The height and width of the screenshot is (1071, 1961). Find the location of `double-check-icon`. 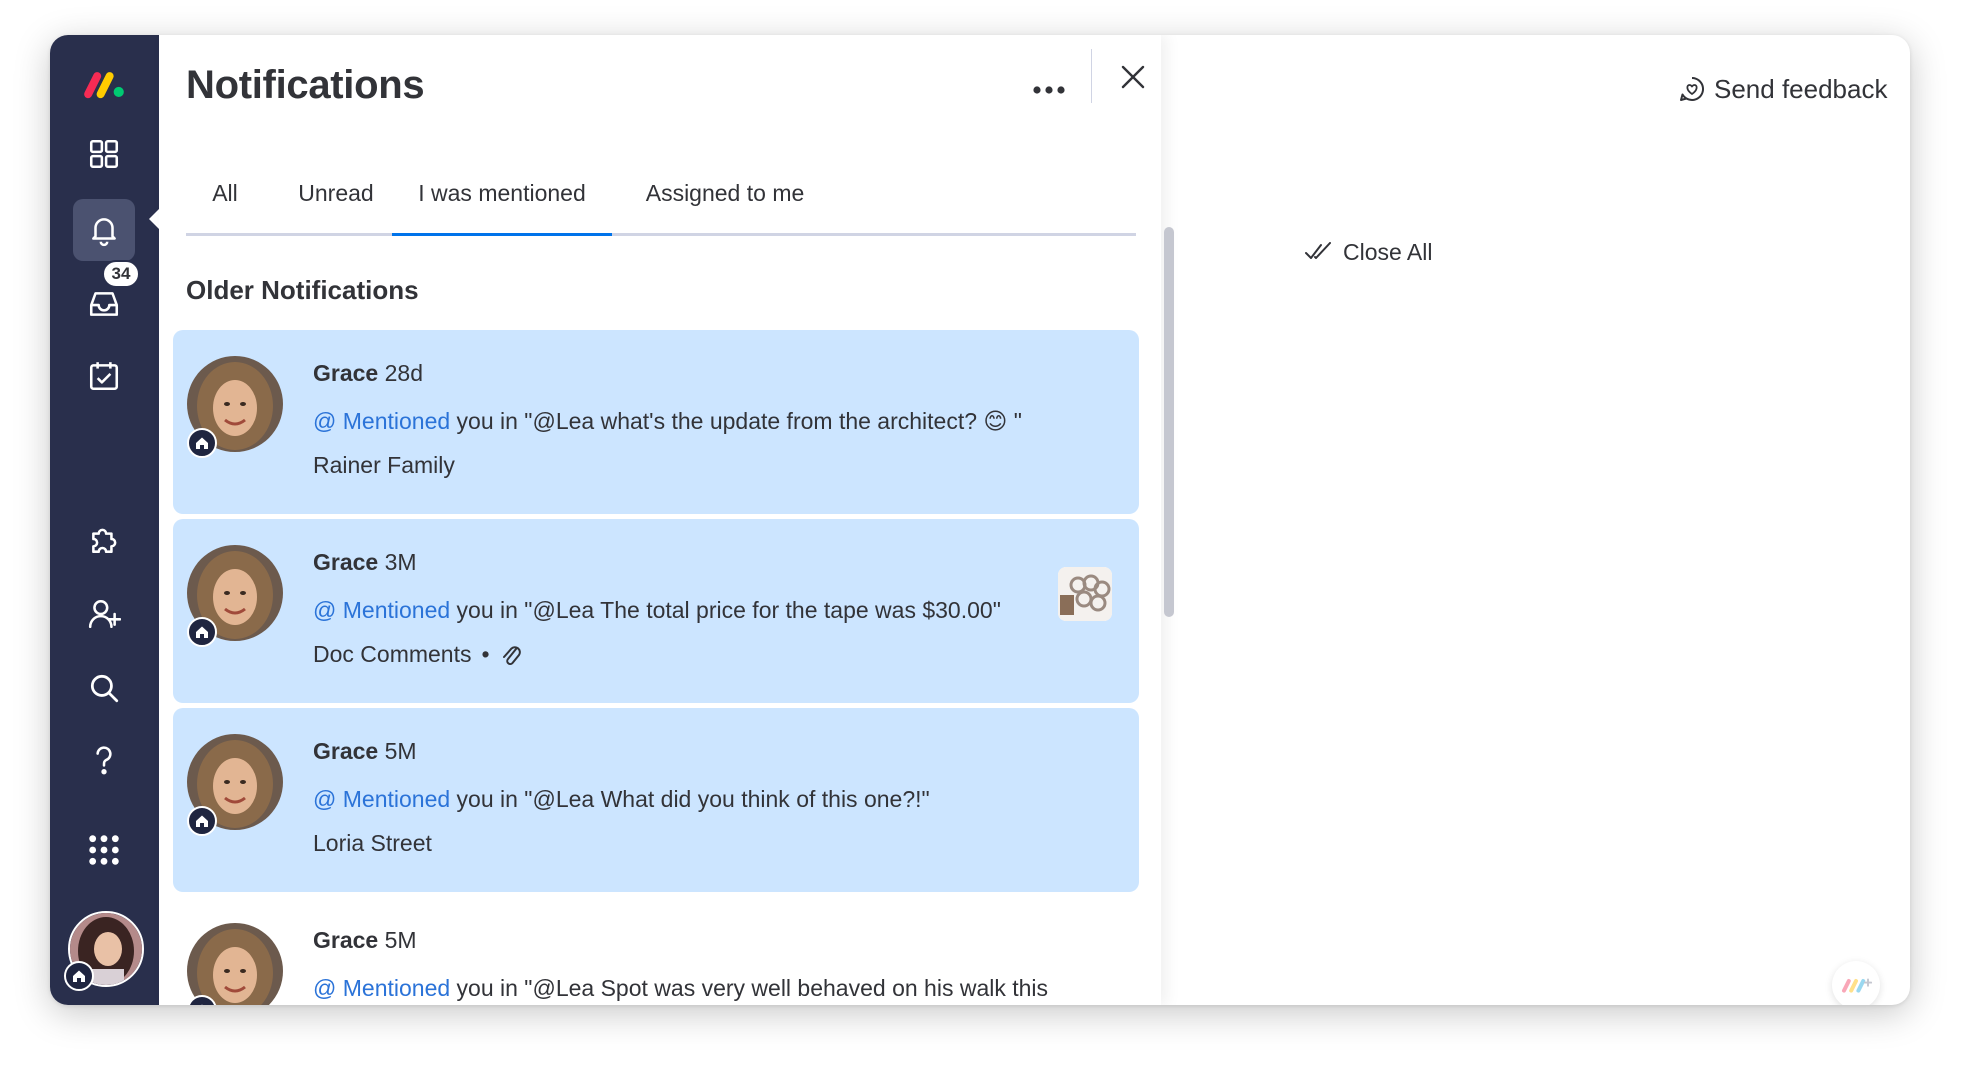

double-check-icon is located at coordinates (1318, 250).